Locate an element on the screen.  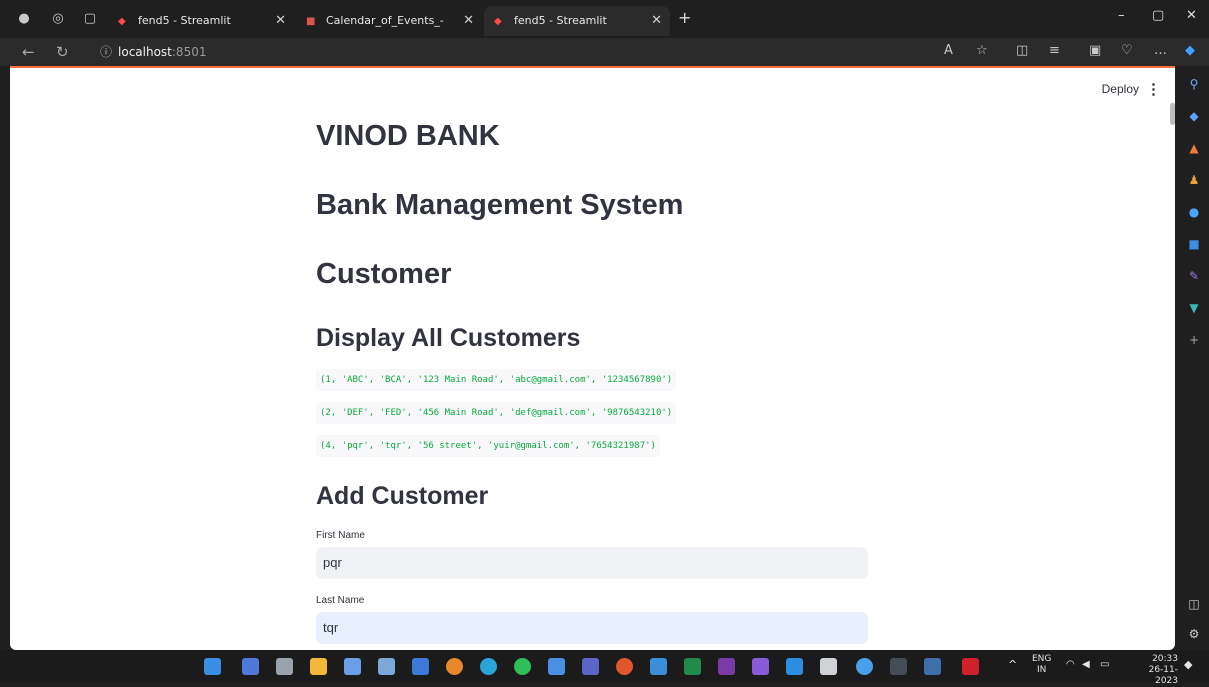
address-bar-row: ← ↻ ⓘ localhost:8501 A ☆ ◫ ≡ ▣ ♡ … ◆ is located at coordinates (604, 52).